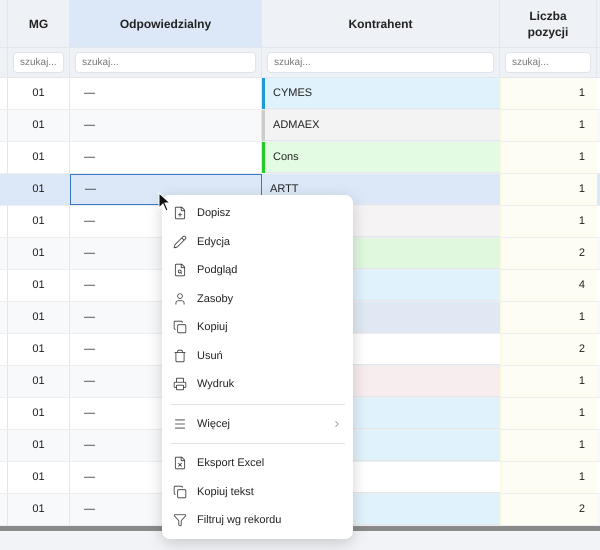 The width and height of the screenshot is (600, 550). I want to click on table-cell: Cons, so click(382, 157).